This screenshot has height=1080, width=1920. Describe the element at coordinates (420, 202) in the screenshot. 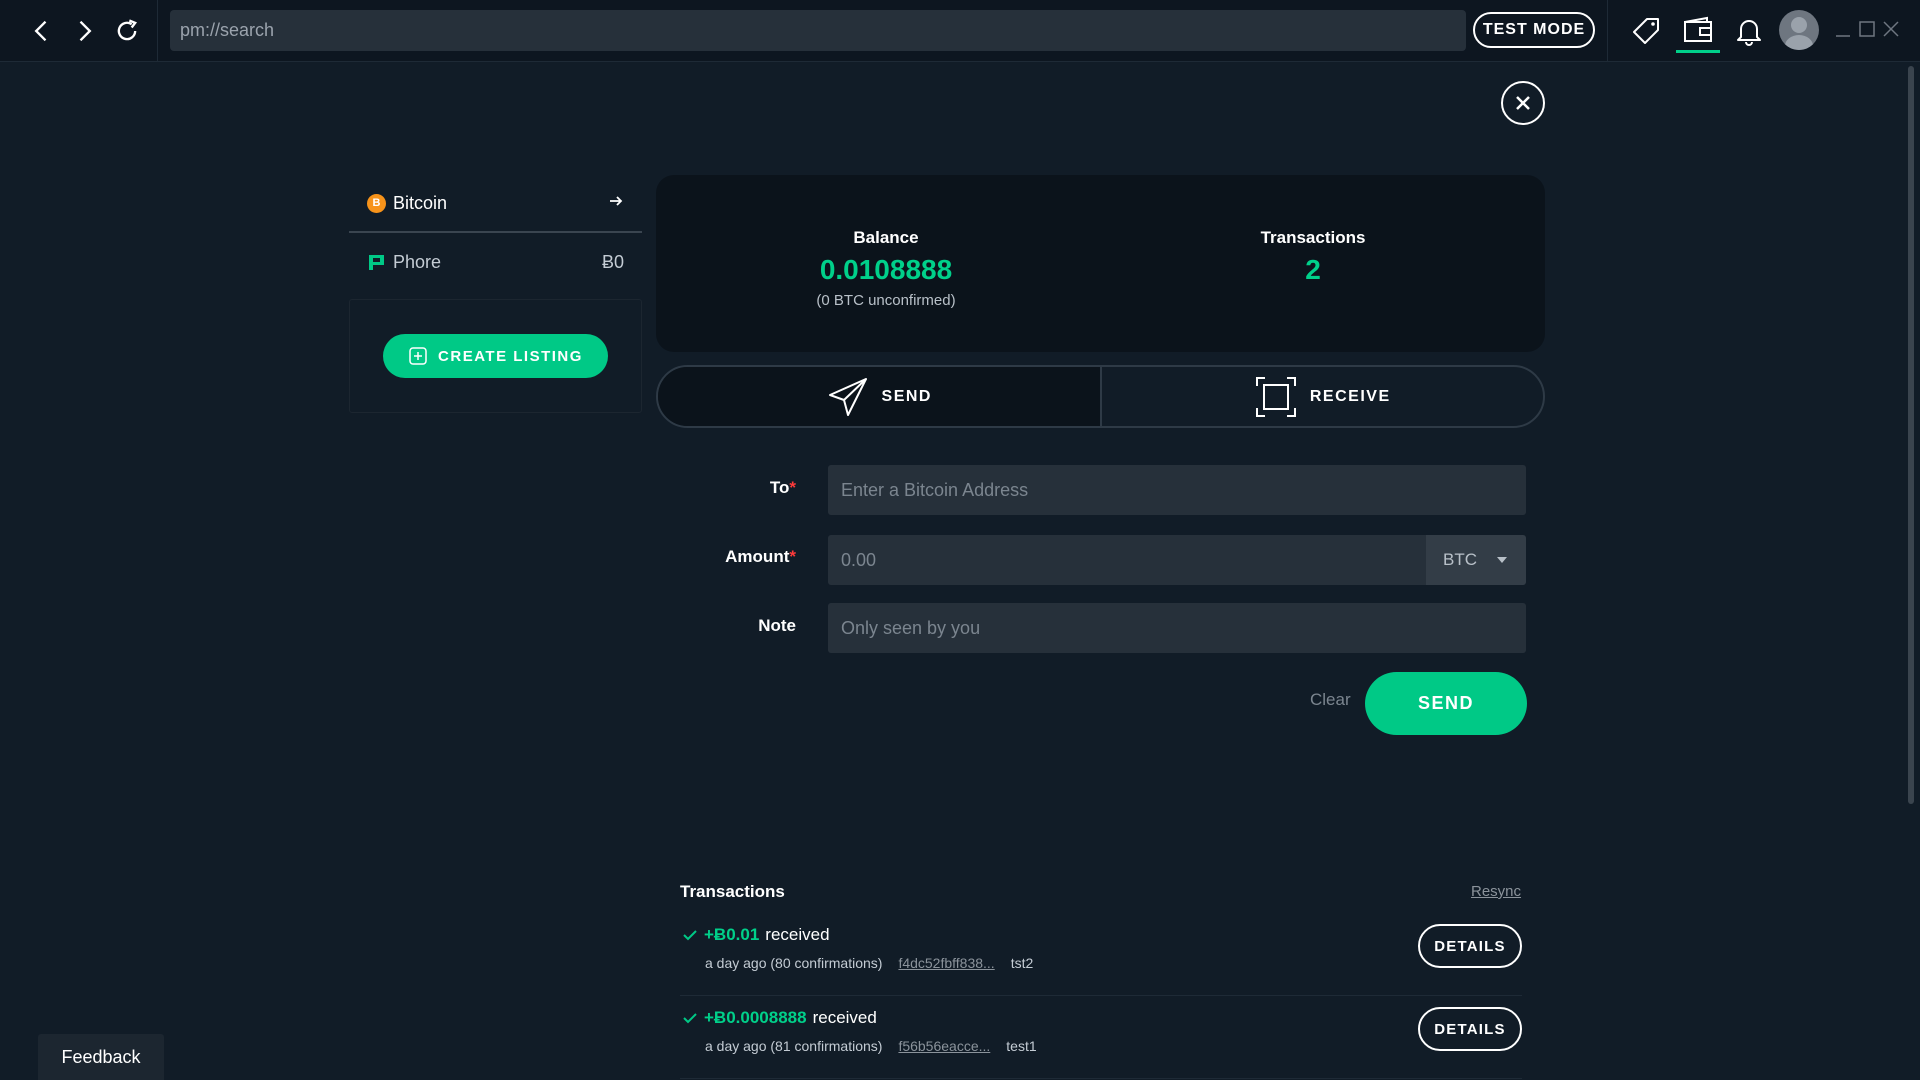

I see `coin-name: Bitcoin` at that location.